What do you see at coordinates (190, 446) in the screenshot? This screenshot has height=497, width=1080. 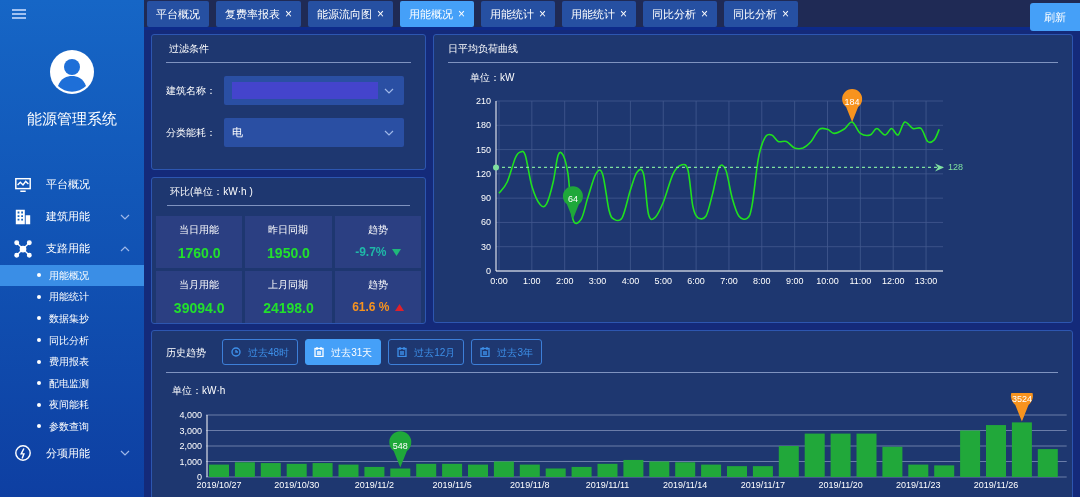 I see `y-tick-label: 2,000` at bounding box center [190, 446].